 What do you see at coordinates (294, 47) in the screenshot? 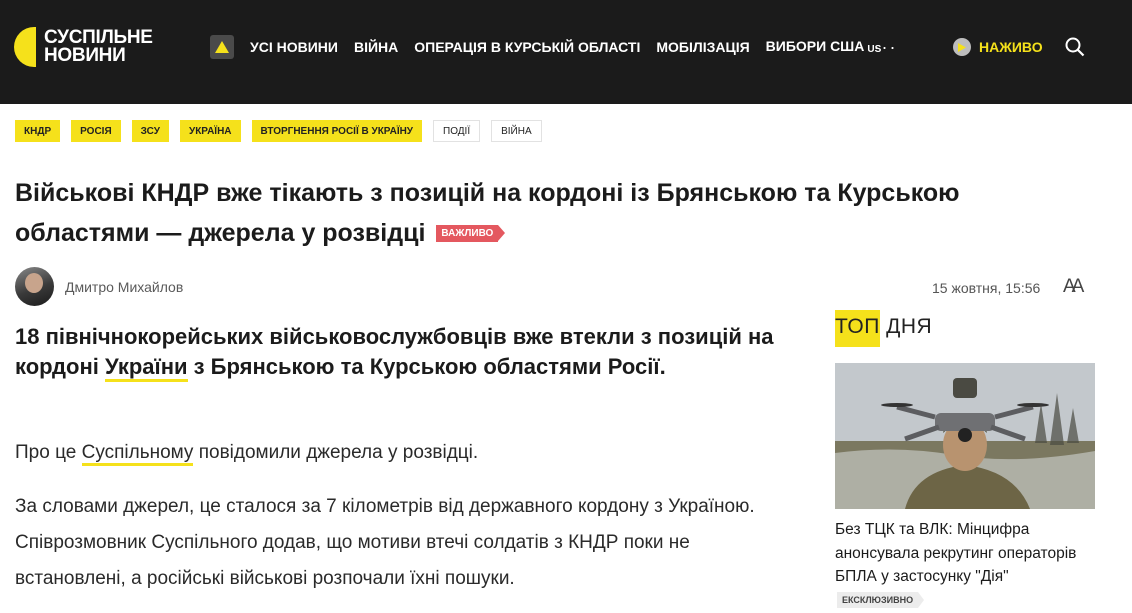
I see `nav-all-news: Усі новини` at bounding box center [294, 47].